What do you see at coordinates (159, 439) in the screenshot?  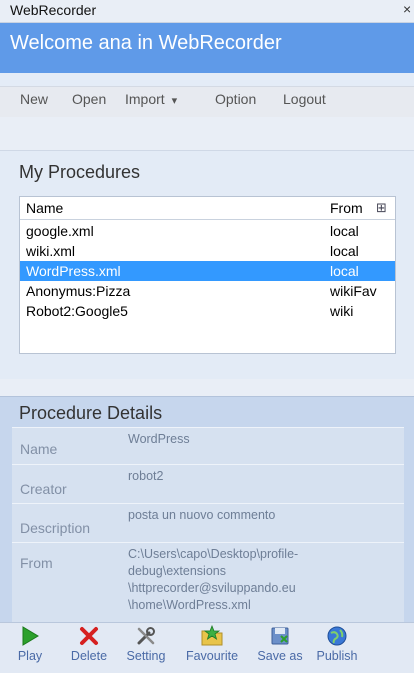 I see `detail-value: WordPress` at bounding box center [159, 439].